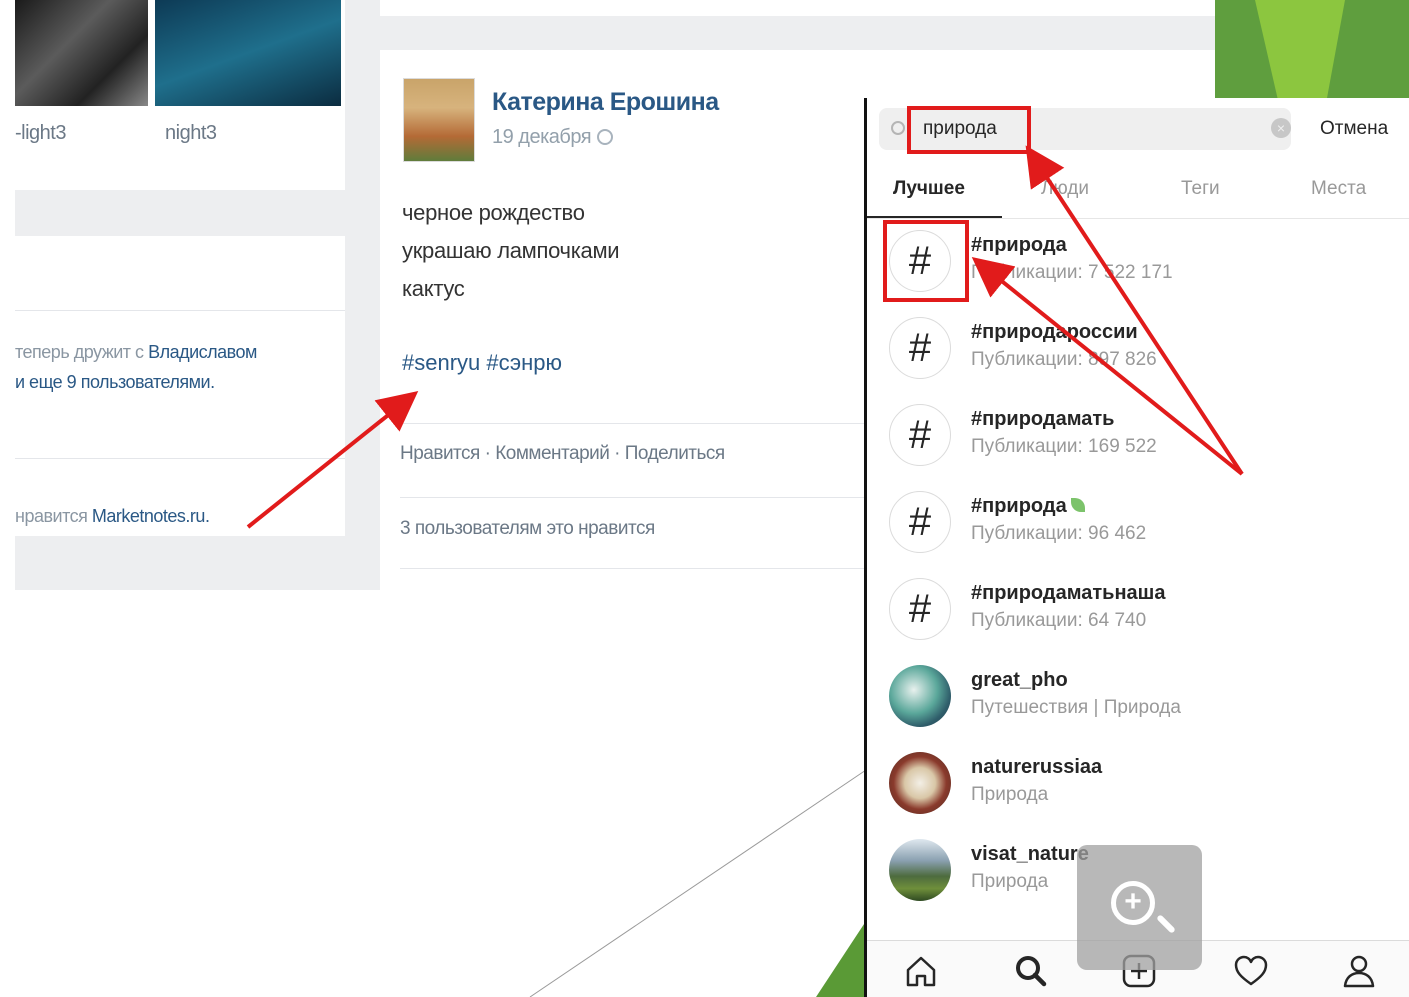  What do you see at coordinates (40, 133) in the screenshot?
I see `vk-photo-label: -light3` at bounding box center [40, 133].